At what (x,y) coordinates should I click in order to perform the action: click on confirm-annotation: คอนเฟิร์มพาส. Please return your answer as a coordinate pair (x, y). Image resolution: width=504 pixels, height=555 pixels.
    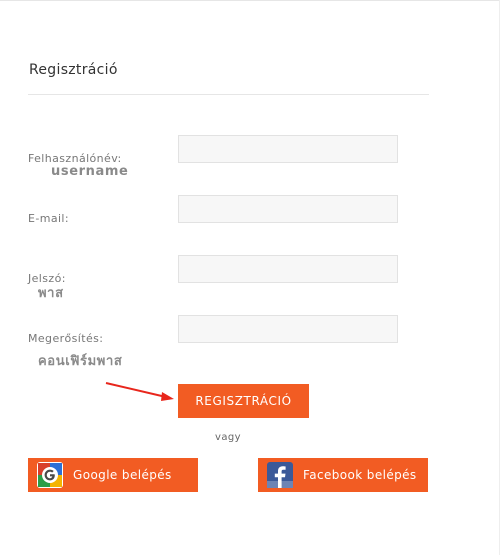
    Looking at the image, I should click on (80, 361).